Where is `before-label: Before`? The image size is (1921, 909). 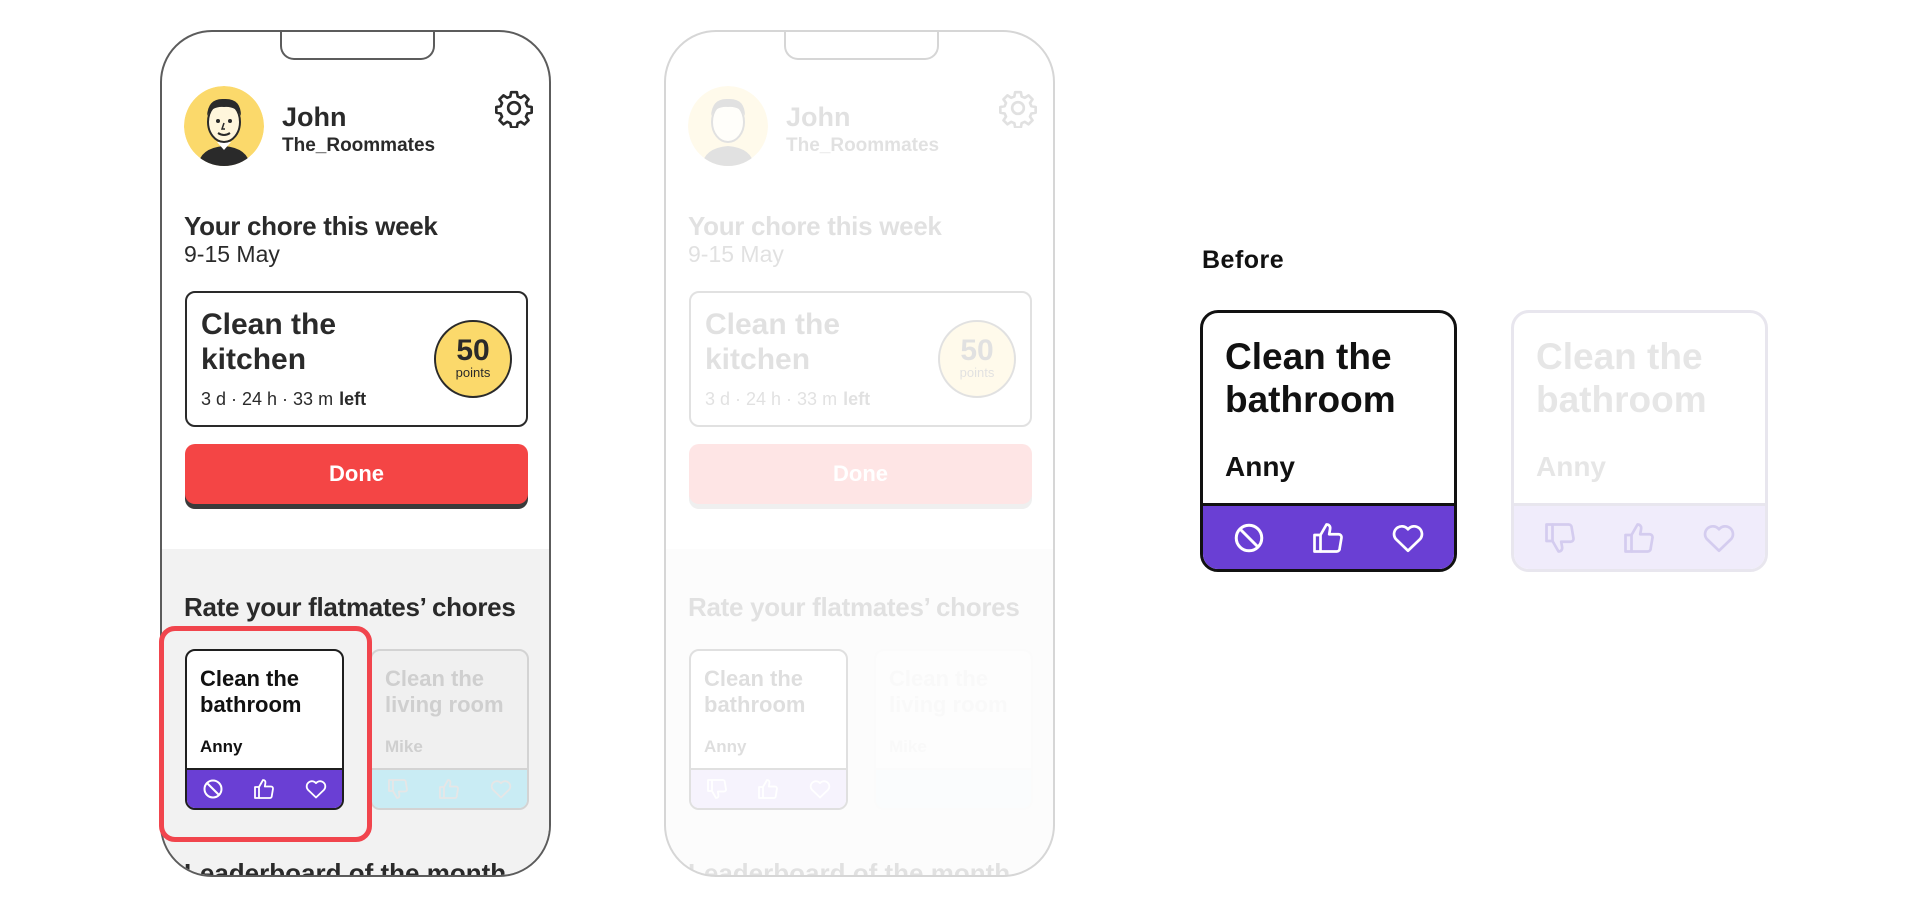 before-label: Before is located at coordinates (1243, 260).